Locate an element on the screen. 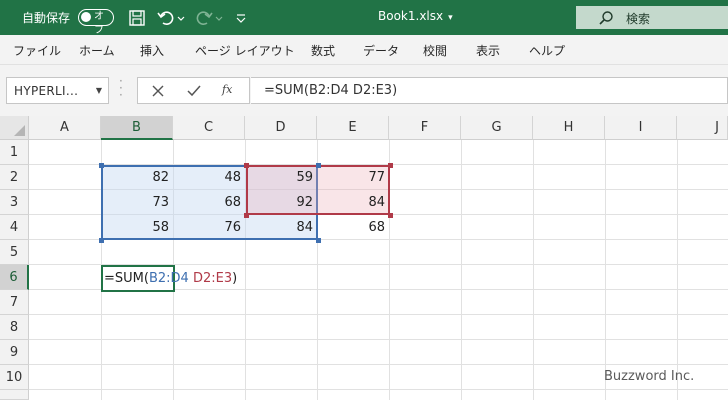 The width and height of the screenshot is (728, 400). column-header-g: G is located at coordinates (497, 128).